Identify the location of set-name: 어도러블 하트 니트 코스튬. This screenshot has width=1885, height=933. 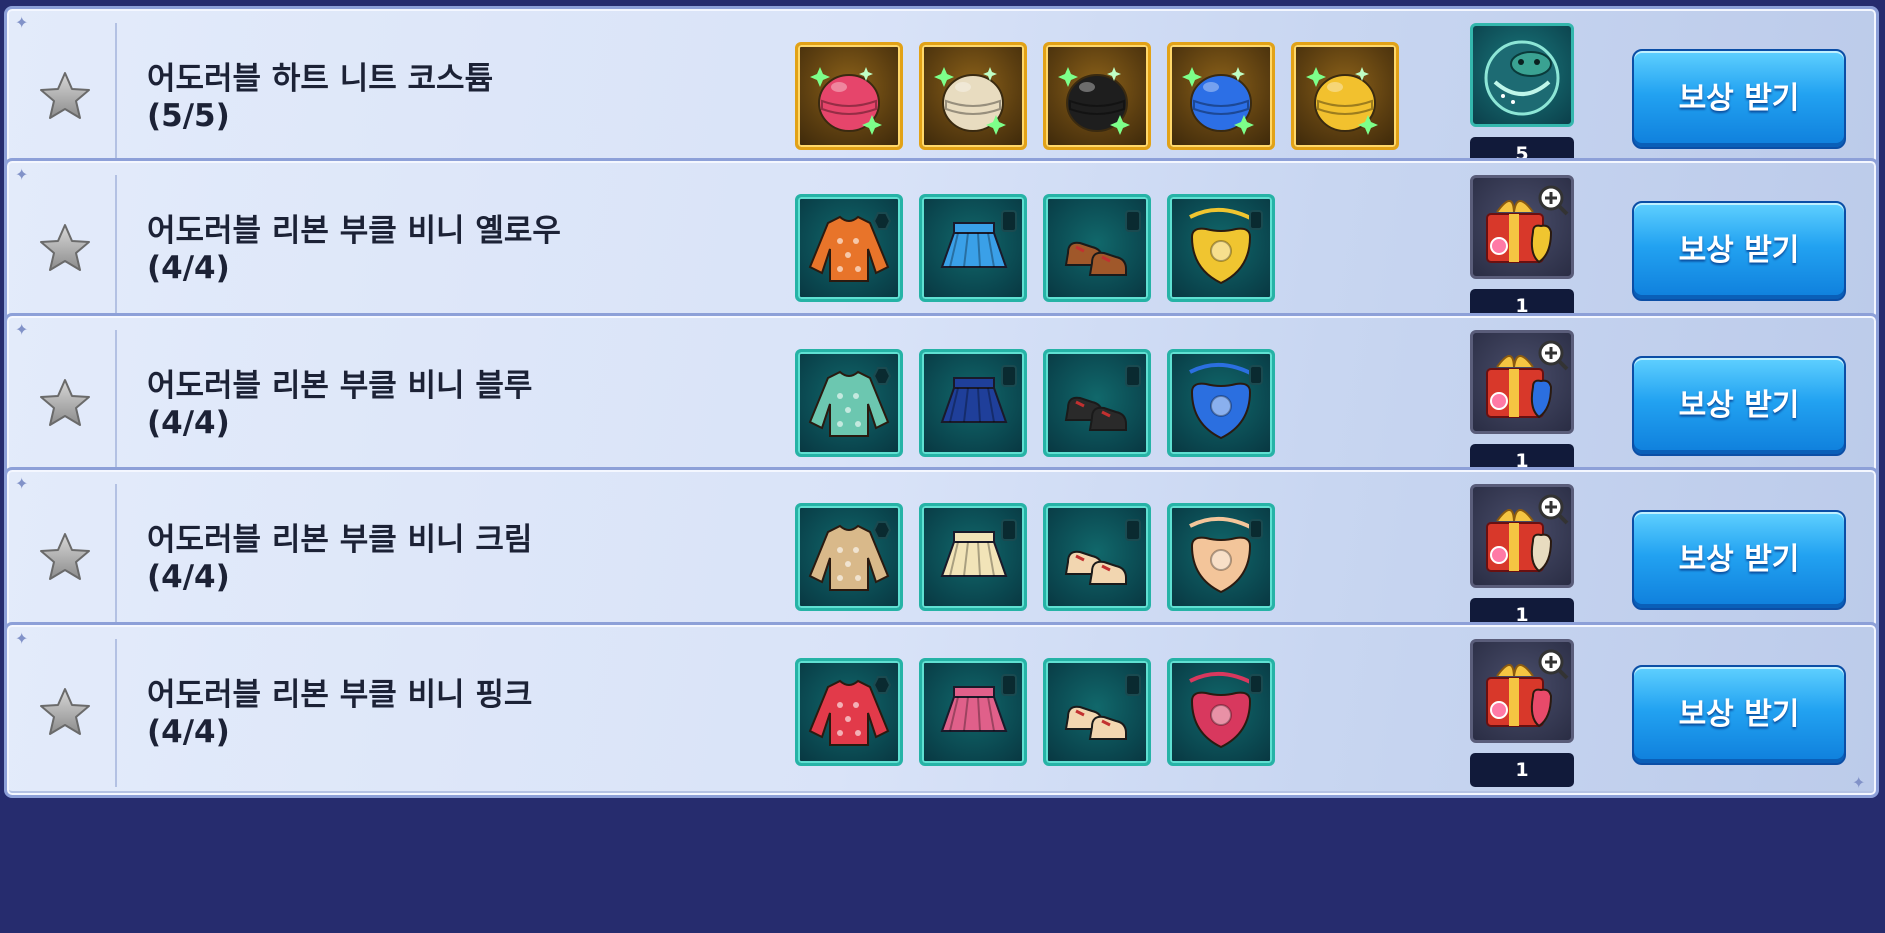
(320, 79).